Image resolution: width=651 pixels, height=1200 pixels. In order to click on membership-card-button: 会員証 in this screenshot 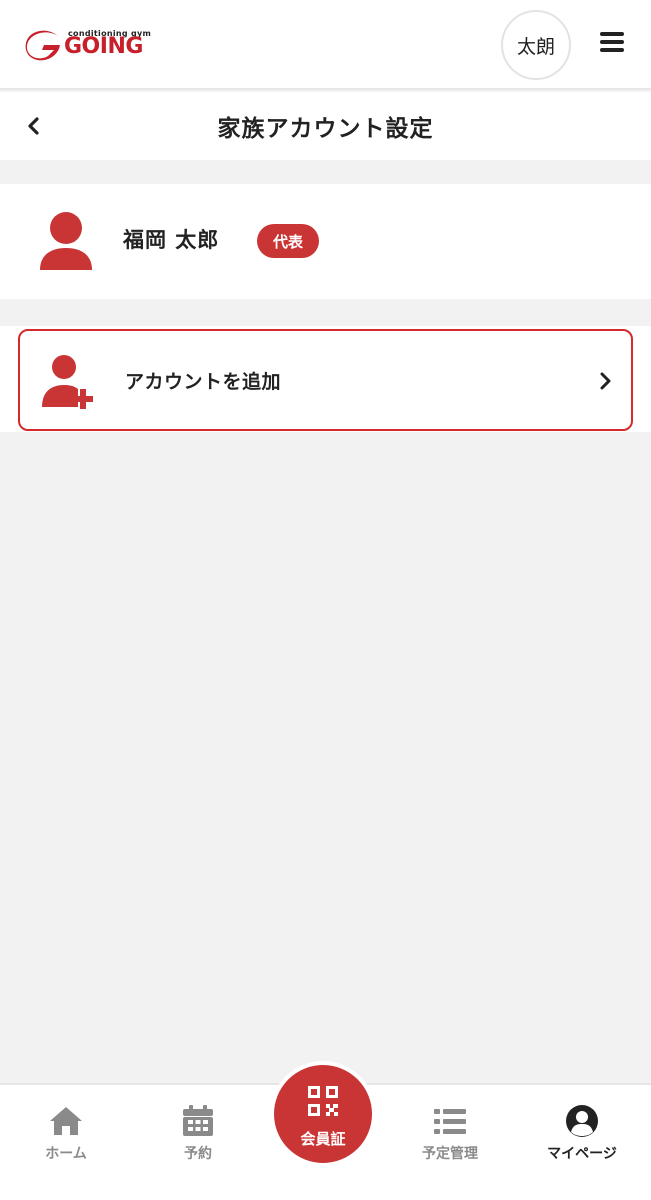, I will do `click(323, 1114)`.